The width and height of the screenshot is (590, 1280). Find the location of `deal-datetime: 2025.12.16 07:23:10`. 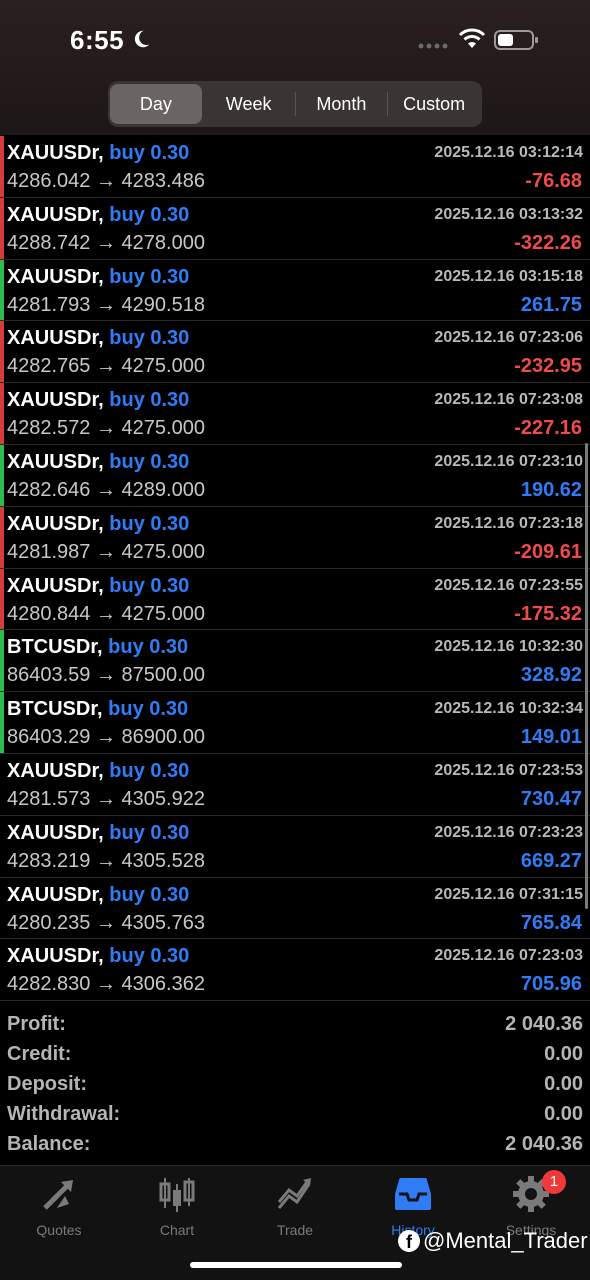

deal-datetime: 2025.12.16 07:23:10 is located at coordinates (508, 461).